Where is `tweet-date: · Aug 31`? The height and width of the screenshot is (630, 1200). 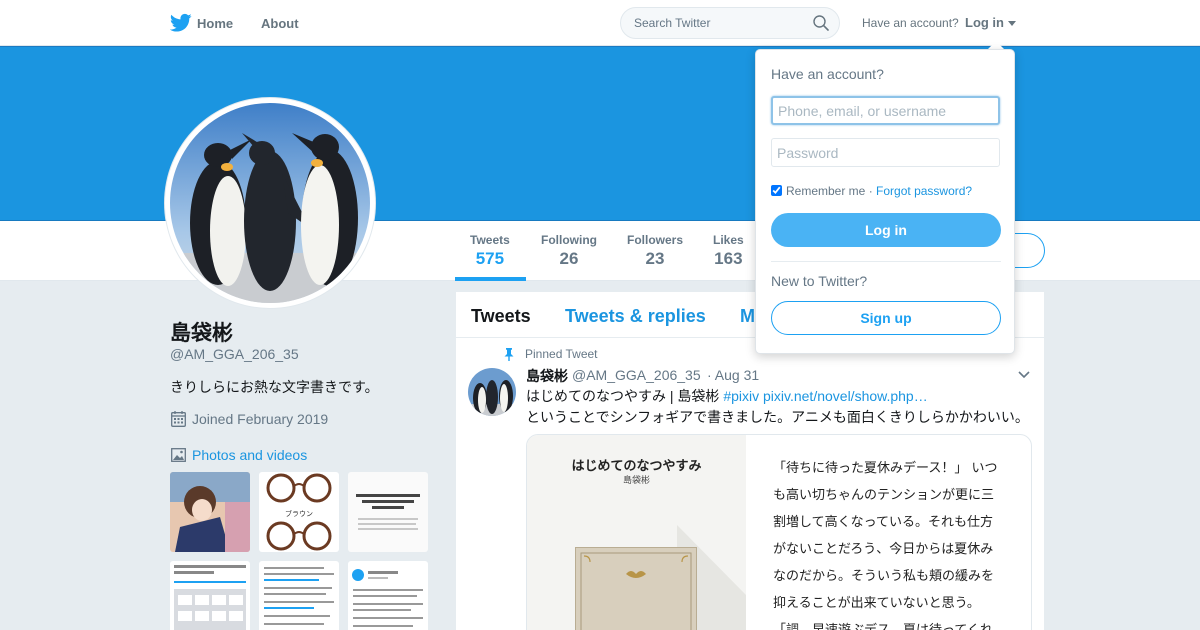 tweet-date: · Aug 31 is located at coordinates (733, 375).